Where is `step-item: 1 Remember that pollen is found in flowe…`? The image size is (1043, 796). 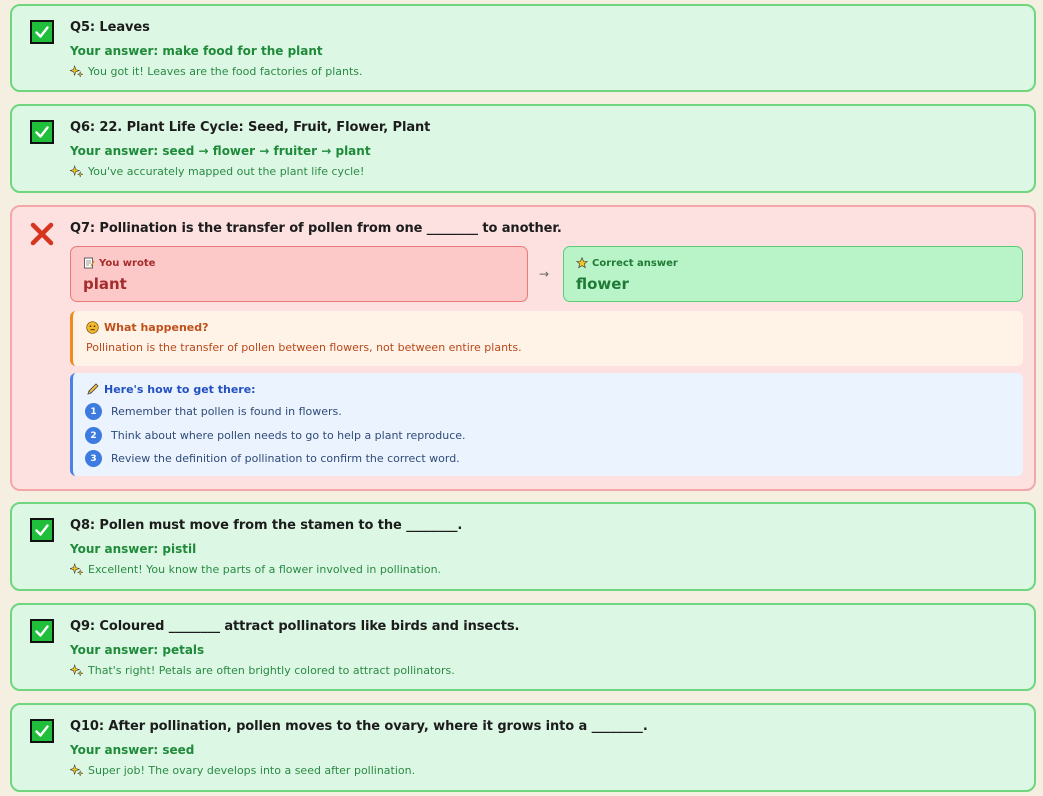
step-item: 1 Remember that pollen is found in flowe… is located at coordinates (213, 411).